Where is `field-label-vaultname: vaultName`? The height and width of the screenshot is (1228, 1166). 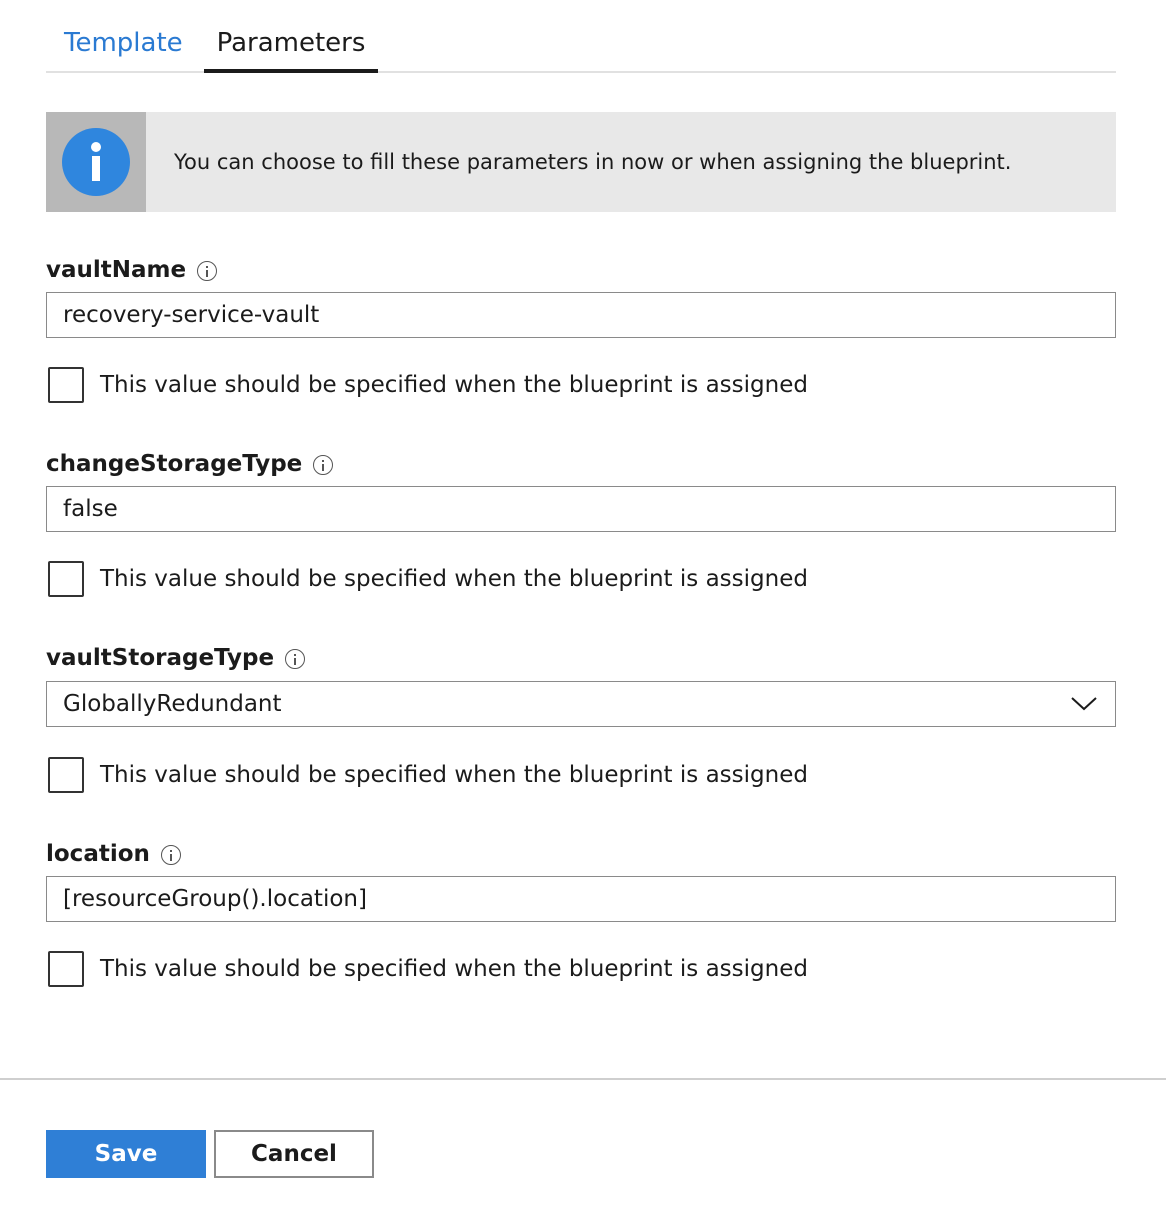 field-label-vaultname: vaultName is located at coordinates (132, 270).